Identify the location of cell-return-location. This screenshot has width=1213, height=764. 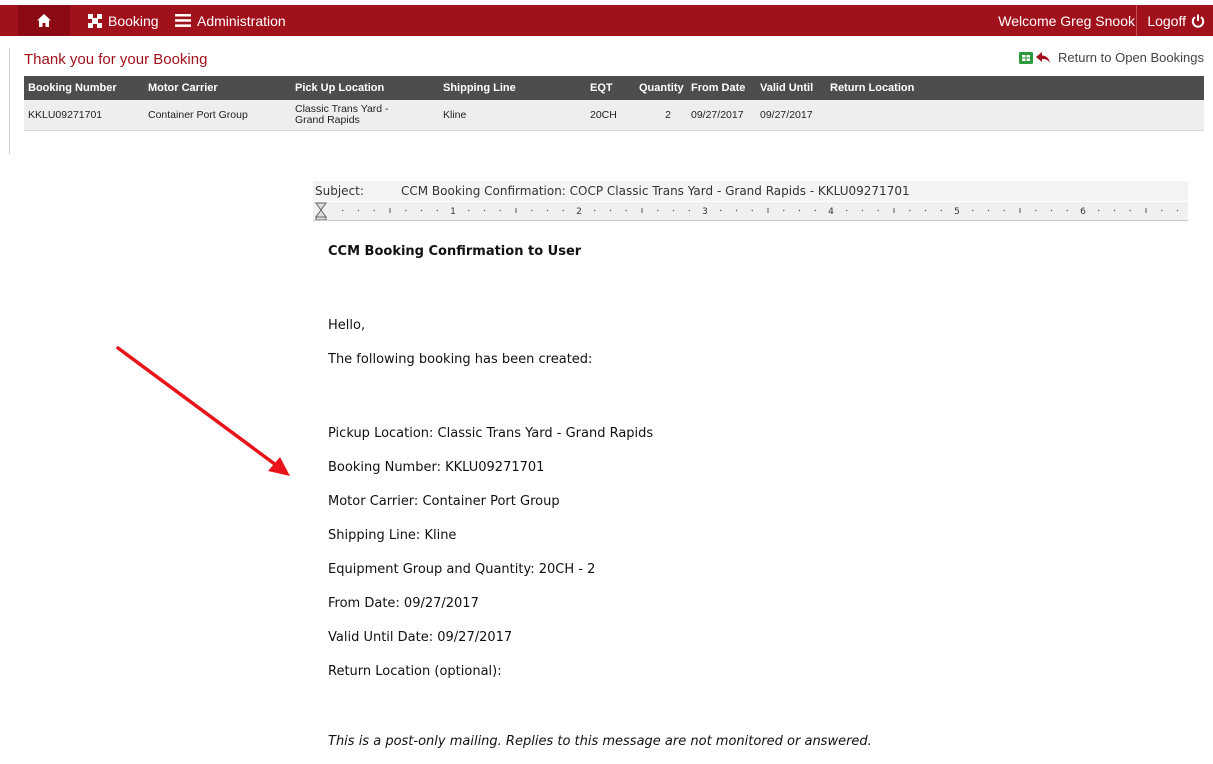
(1015, 115).